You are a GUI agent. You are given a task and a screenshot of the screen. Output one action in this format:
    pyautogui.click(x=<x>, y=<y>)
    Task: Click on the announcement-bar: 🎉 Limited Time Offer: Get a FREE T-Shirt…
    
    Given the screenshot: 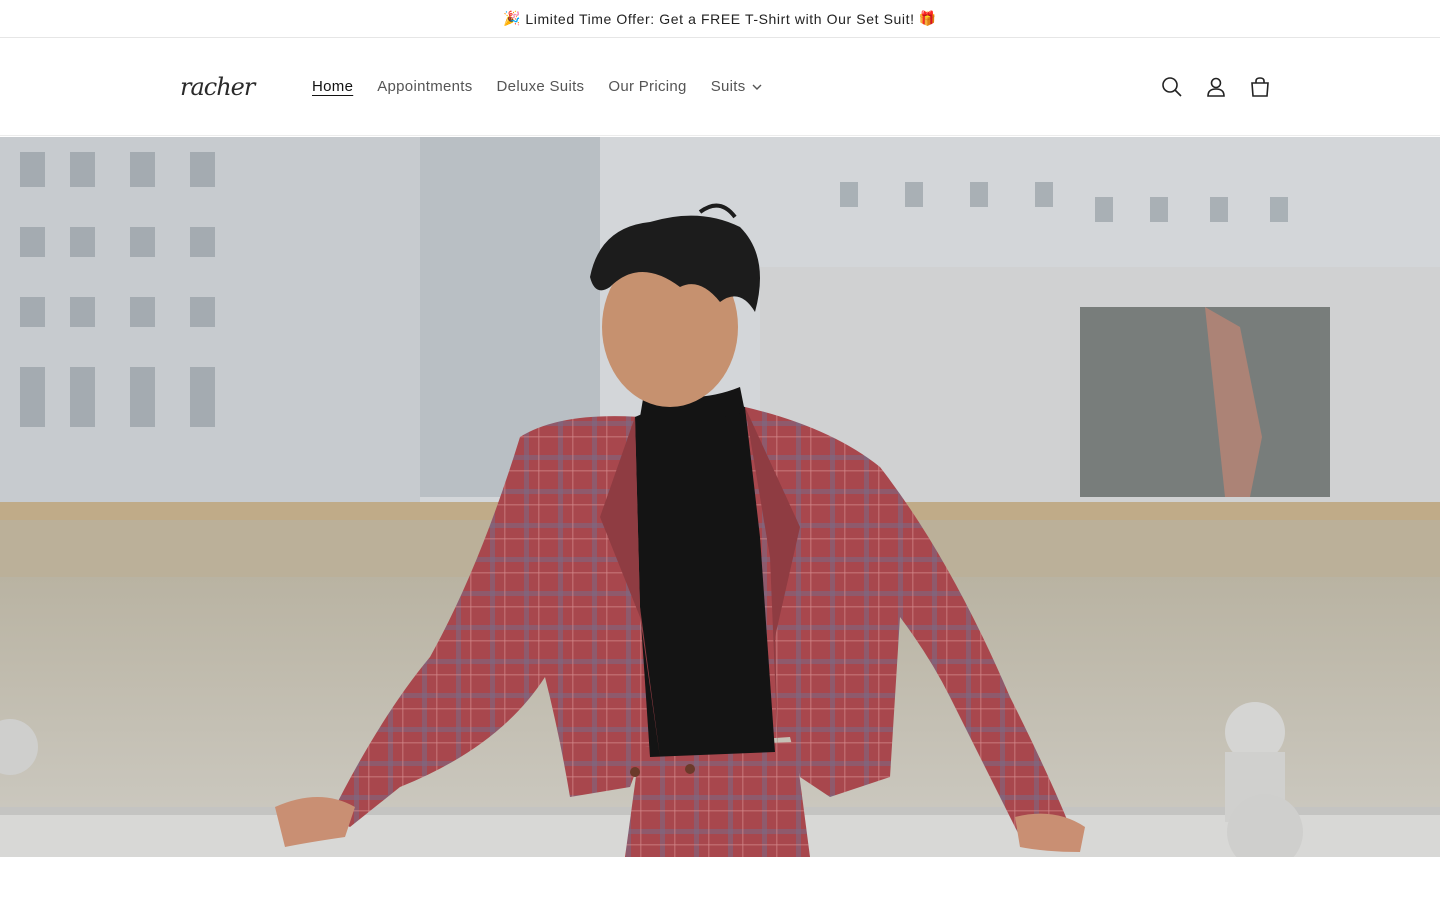 What is the action you would take?
    pyautogui.click(x=720, y=19)
    